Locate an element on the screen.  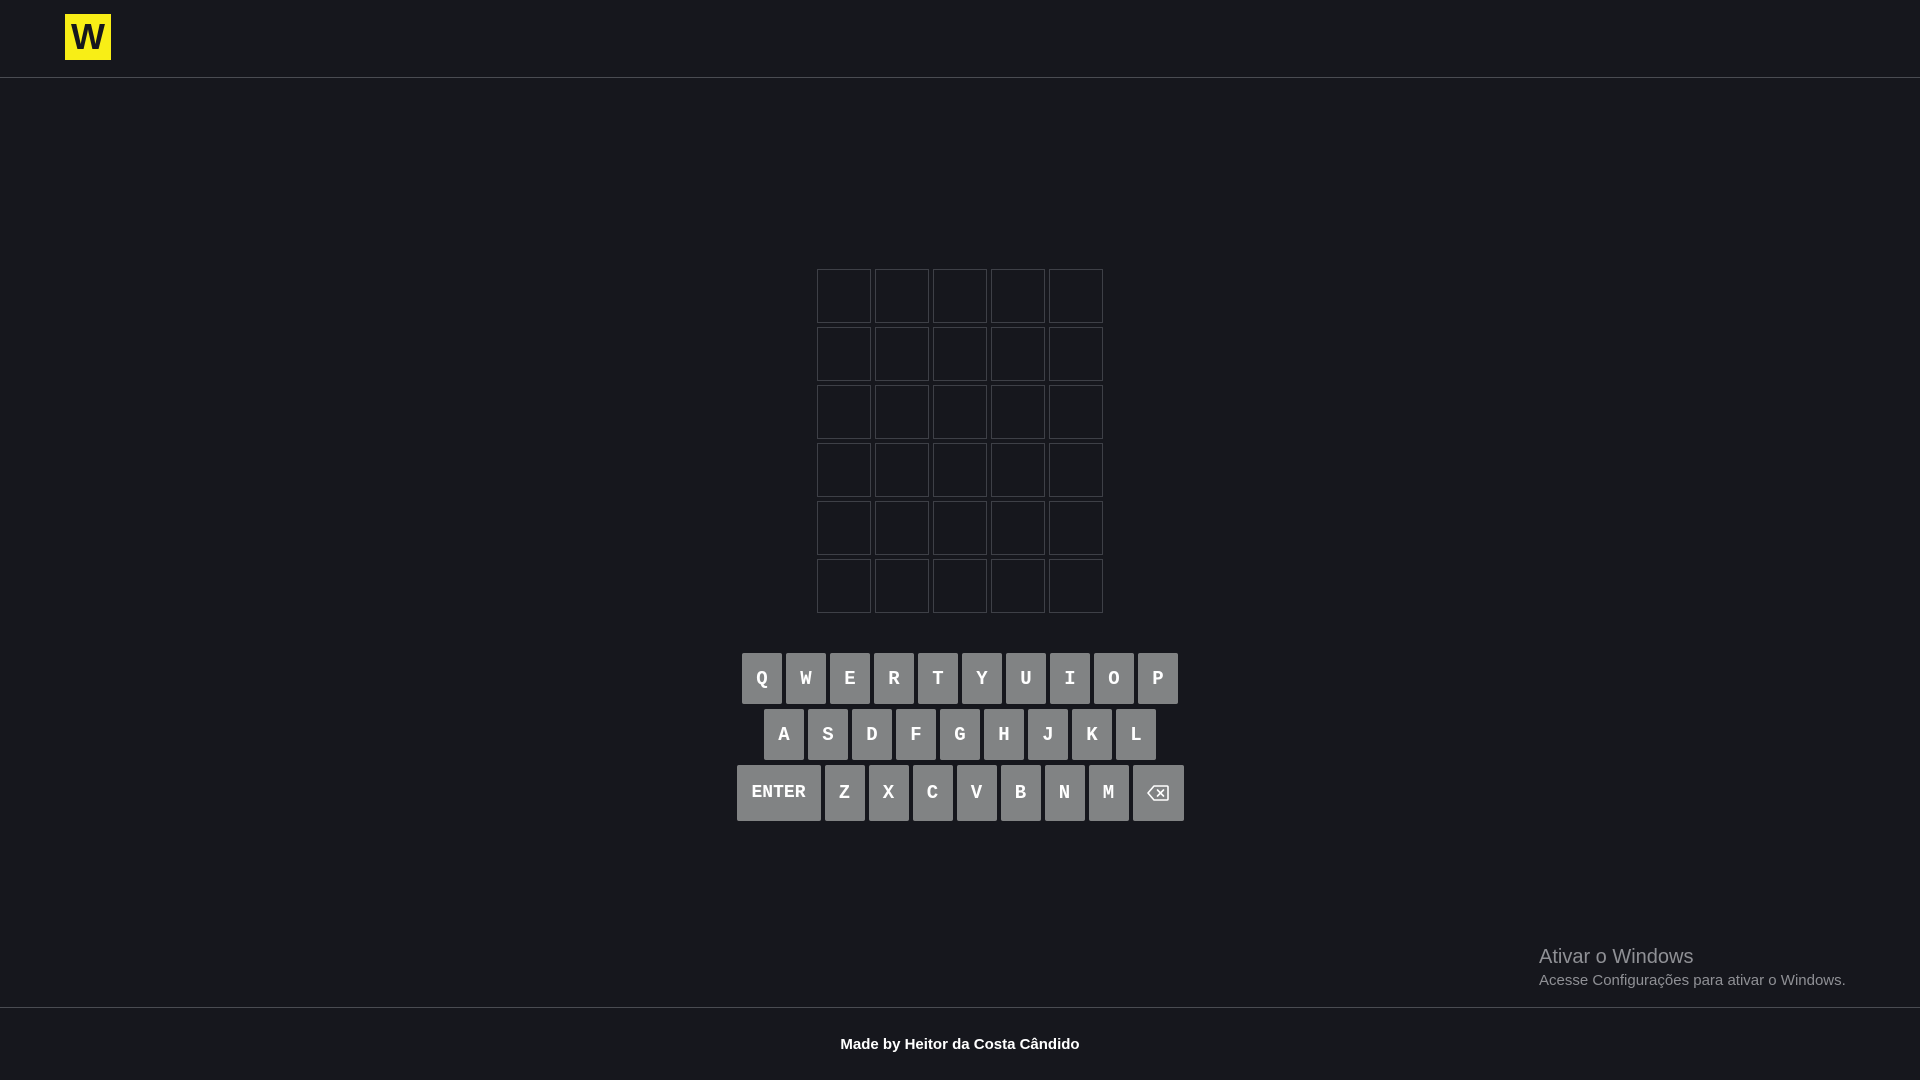
key-e: E is located at coordinates (850, 678).